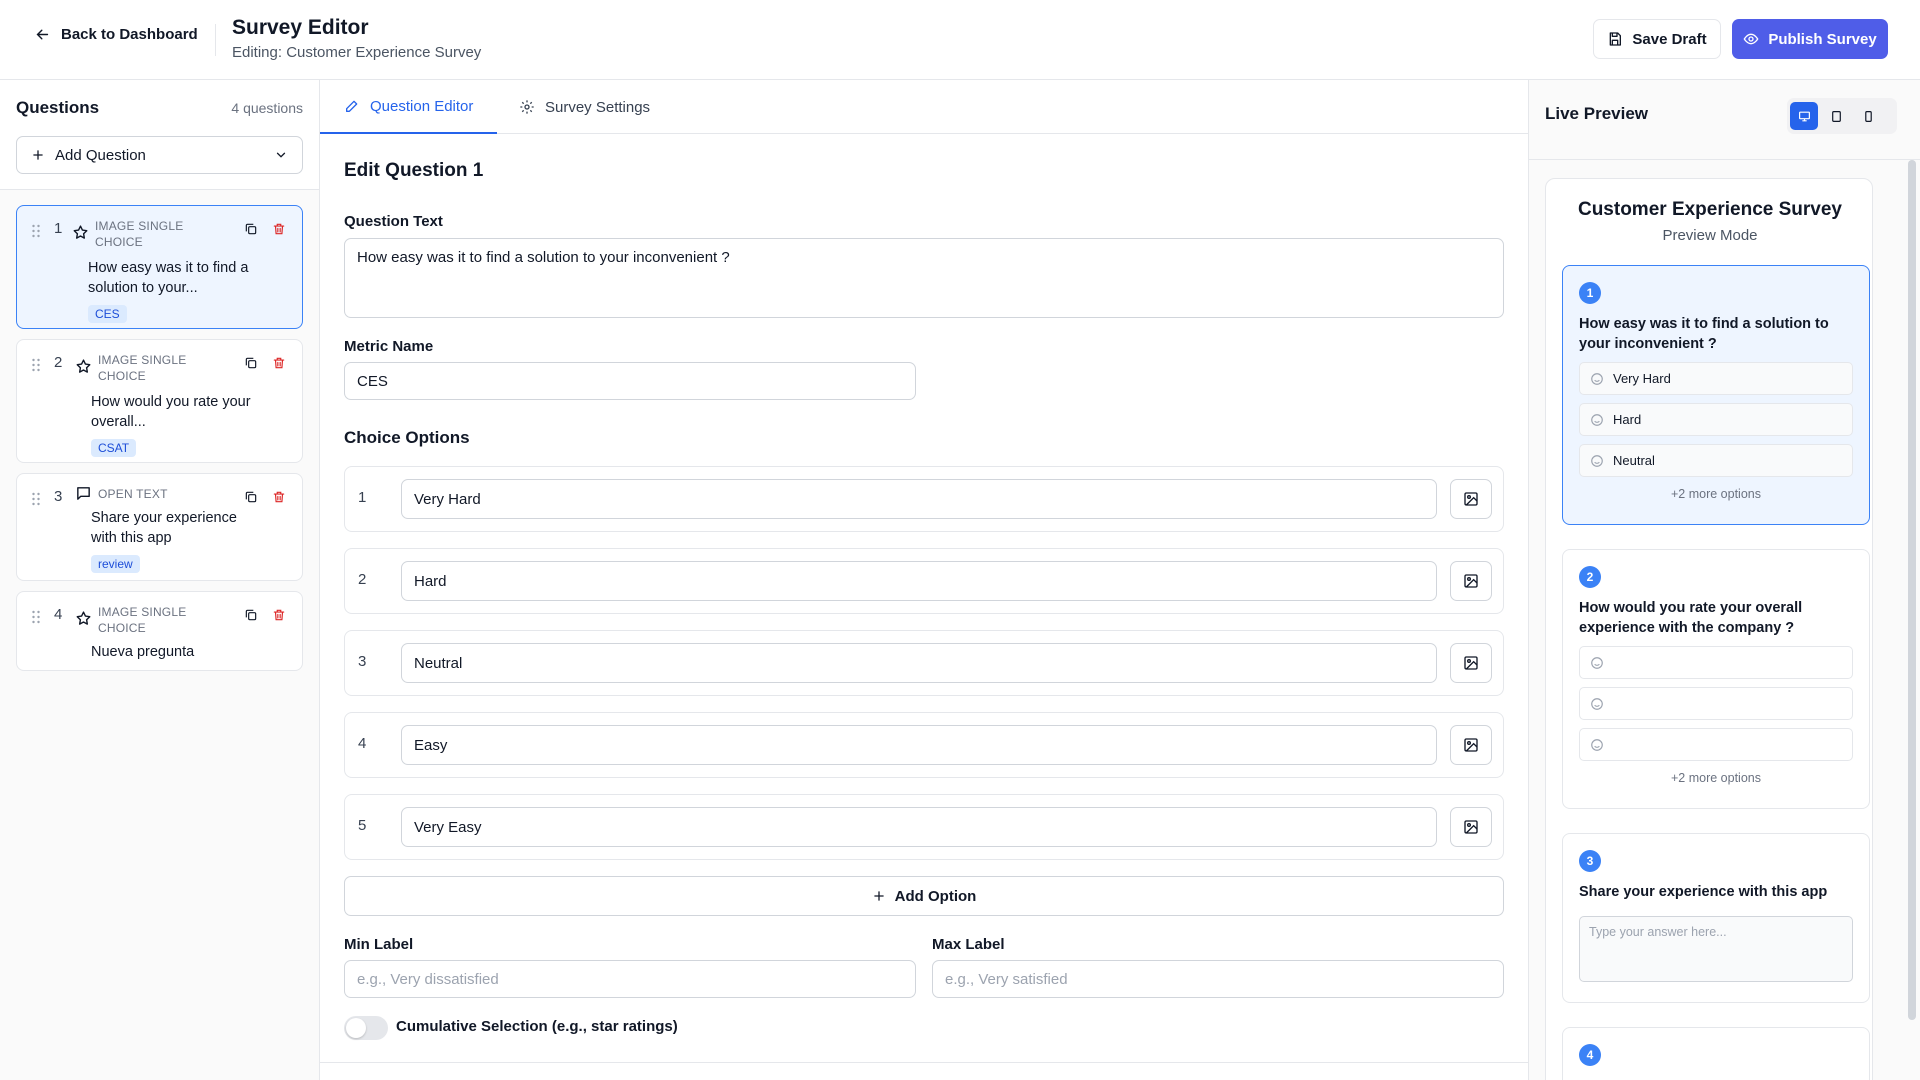 The image size is (1920, 1080). Describe the element at coordinates (133, 494) in the screenshot. I see `question-type: OPEN TEXT` at that location.